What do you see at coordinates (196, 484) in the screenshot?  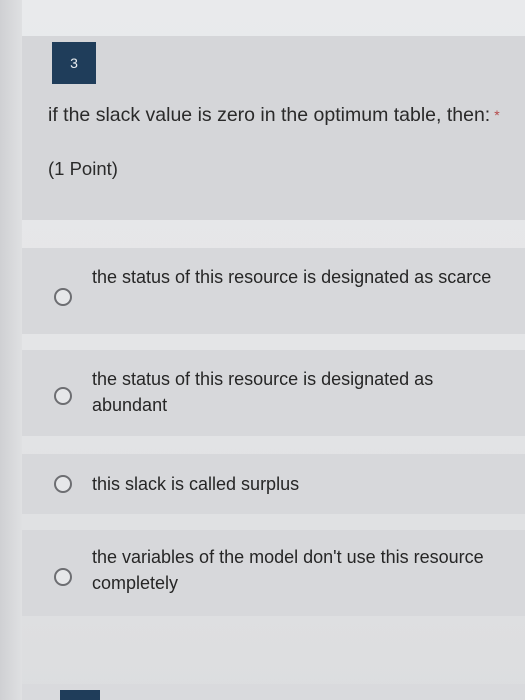 I see `option-label: this slack is called surplus` at bounding box center [196, 484].